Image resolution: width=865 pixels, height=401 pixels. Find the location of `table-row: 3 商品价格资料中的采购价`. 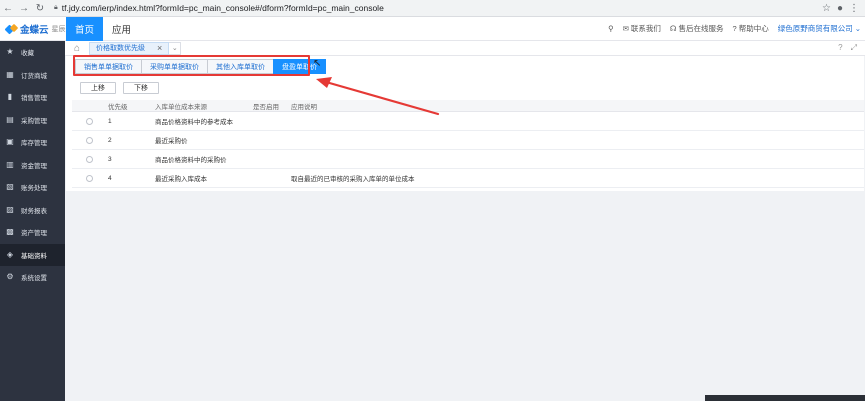

table-row: 3 商品价格资料中的采购价 is located at coordinates (468, 159).